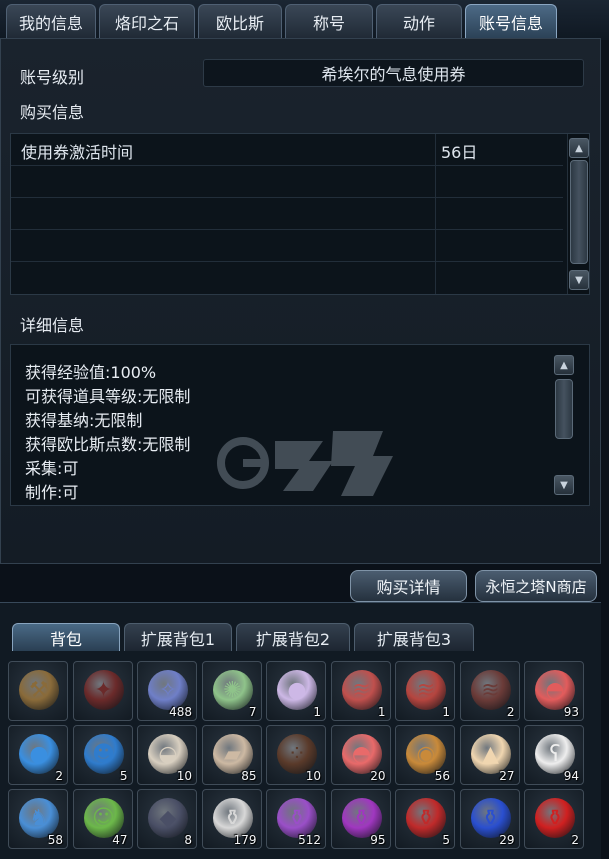 The image size is (609, 859). I want to click on item-quantity: 56, so click(442, 776).